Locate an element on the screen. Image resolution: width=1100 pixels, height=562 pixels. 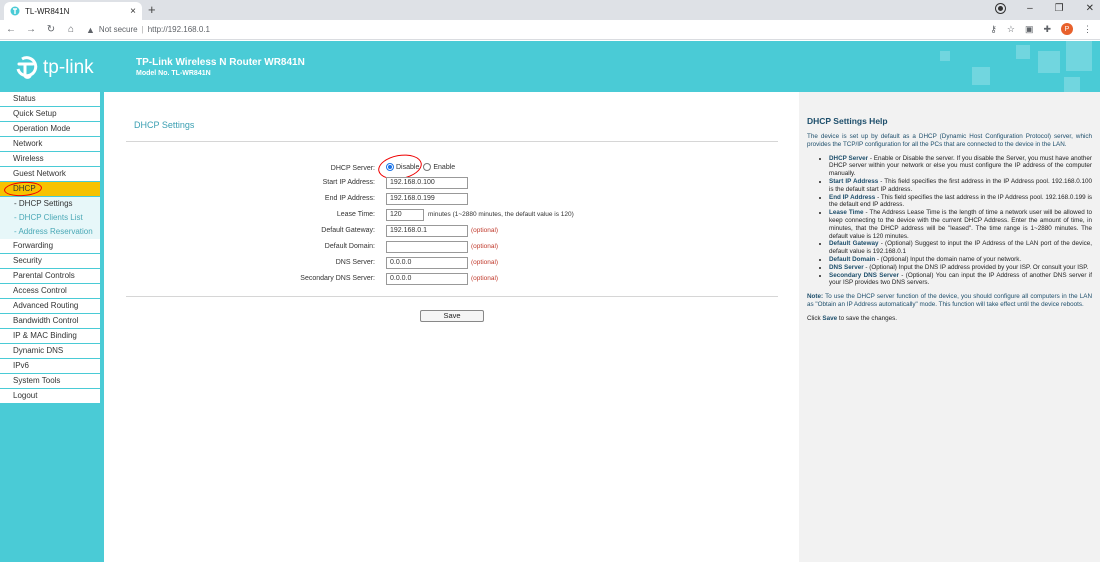
sidebar-subitem-dhcp-clients-list: - DHCP Clients List is located at coordinates (50, 218).